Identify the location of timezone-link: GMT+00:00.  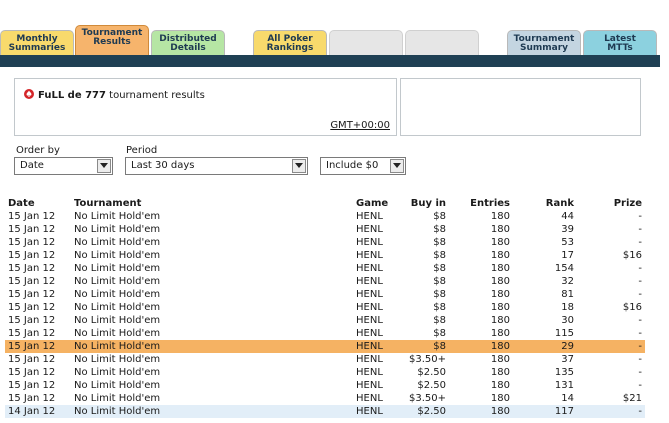
(360, 125).